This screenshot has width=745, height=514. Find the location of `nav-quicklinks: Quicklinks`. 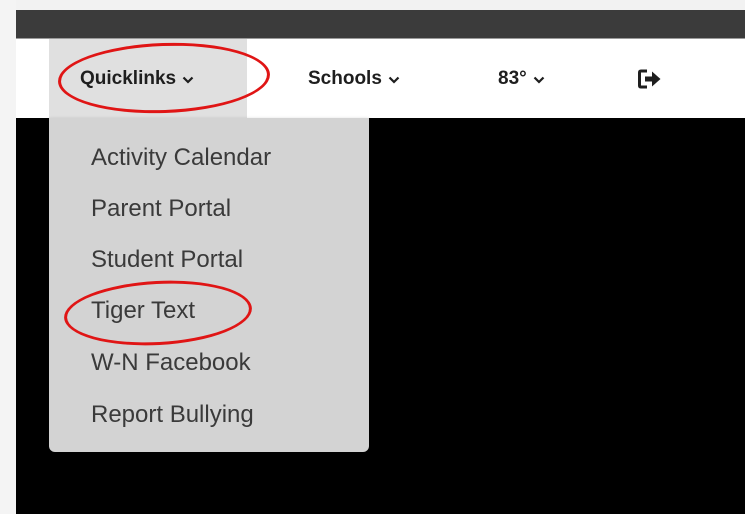

nav-quicklinks: Quicklinks is located at coordinates (148, 78).